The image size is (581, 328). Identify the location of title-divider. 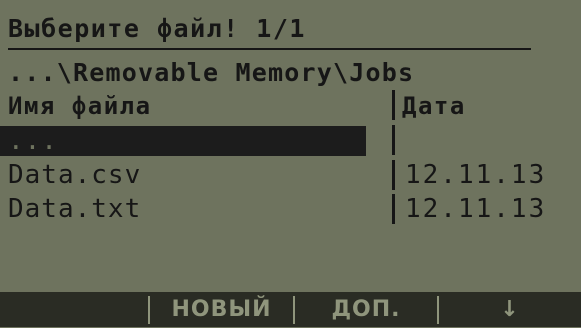
(269, 49).